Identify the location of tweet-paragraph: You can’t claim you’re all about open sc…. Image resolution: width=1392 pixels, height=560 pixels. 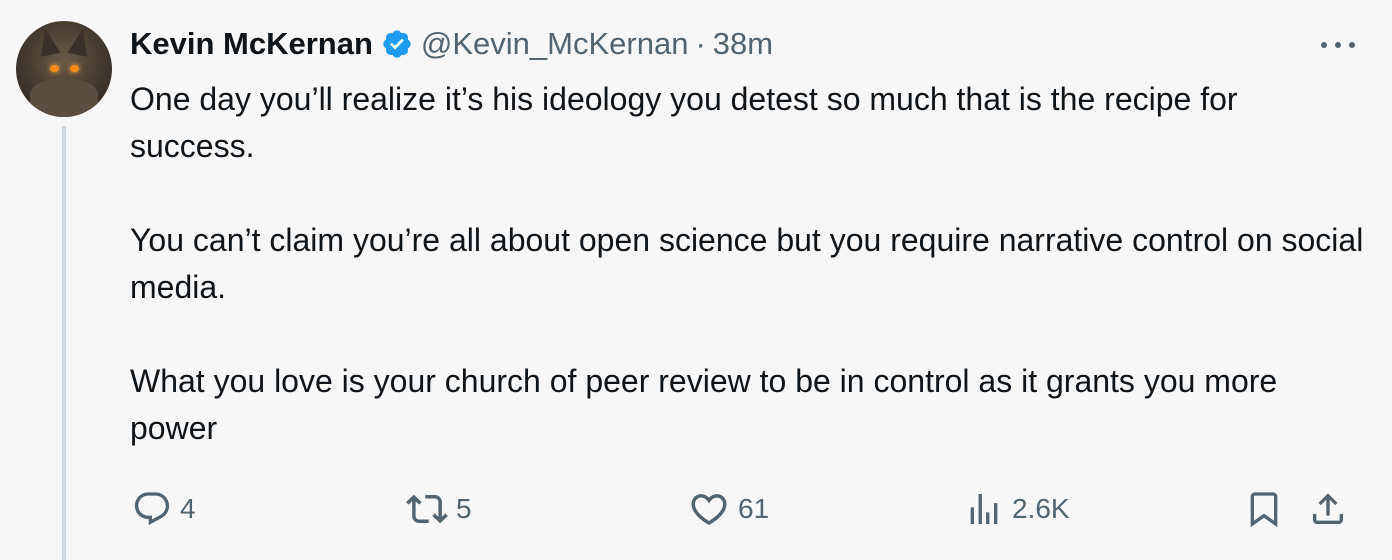
(747, 263).